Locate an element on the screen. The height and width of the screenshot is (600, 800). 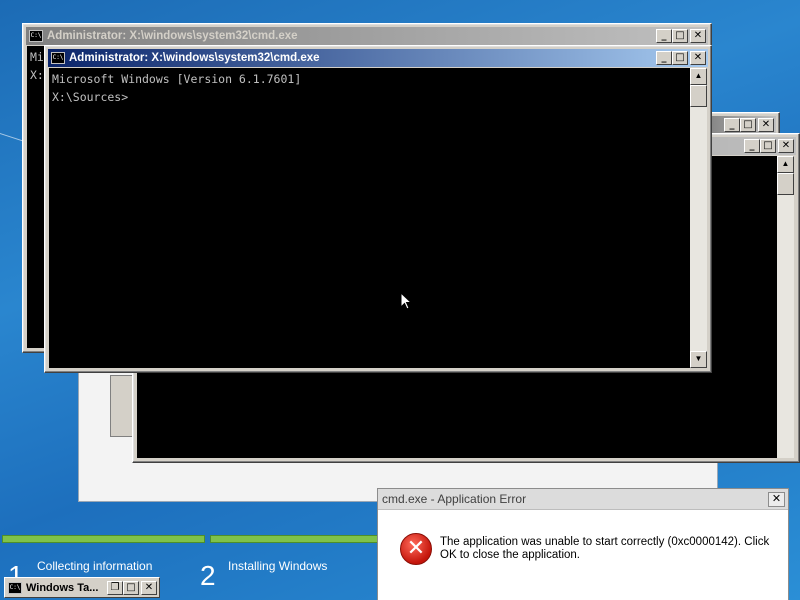
vertical-scrollbar: ▲ is located at coordinates (785, 307).